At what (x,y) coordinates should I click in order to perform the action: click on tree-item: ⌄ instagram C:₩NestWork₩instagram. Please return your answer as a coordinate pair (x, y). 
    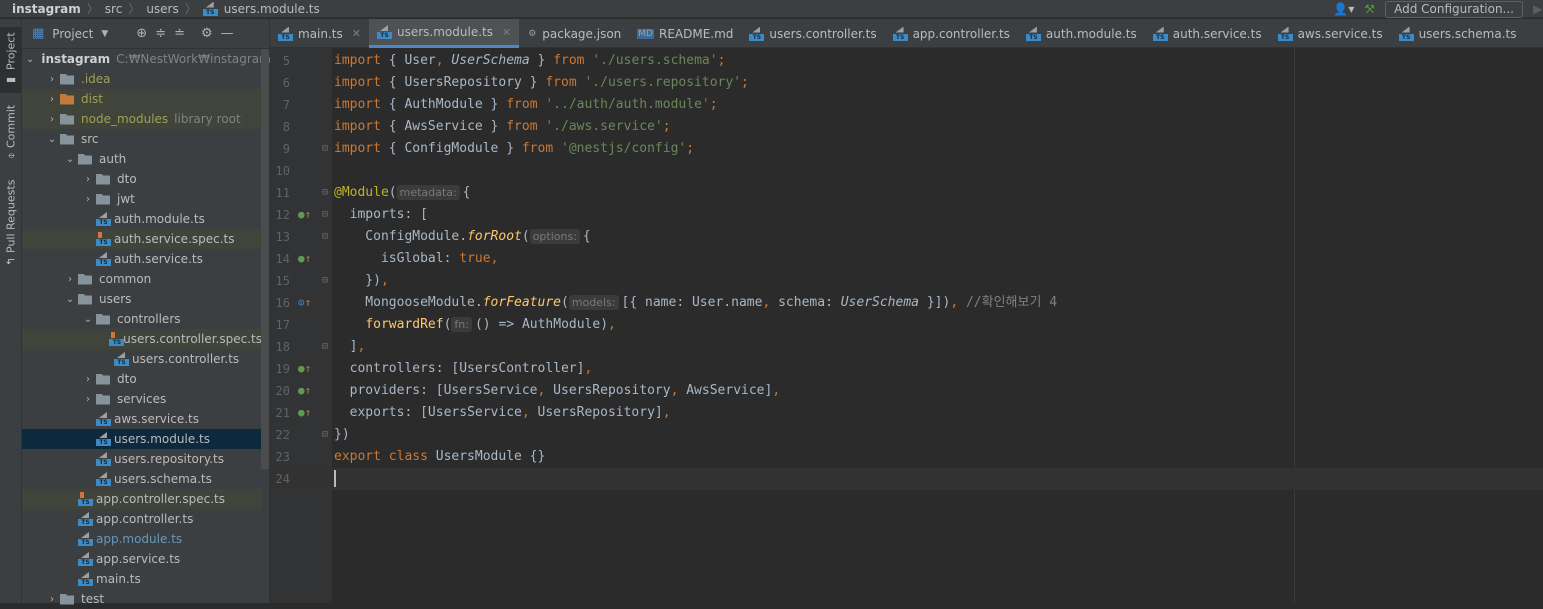
    Looking at the image, I should click on (146, 59).